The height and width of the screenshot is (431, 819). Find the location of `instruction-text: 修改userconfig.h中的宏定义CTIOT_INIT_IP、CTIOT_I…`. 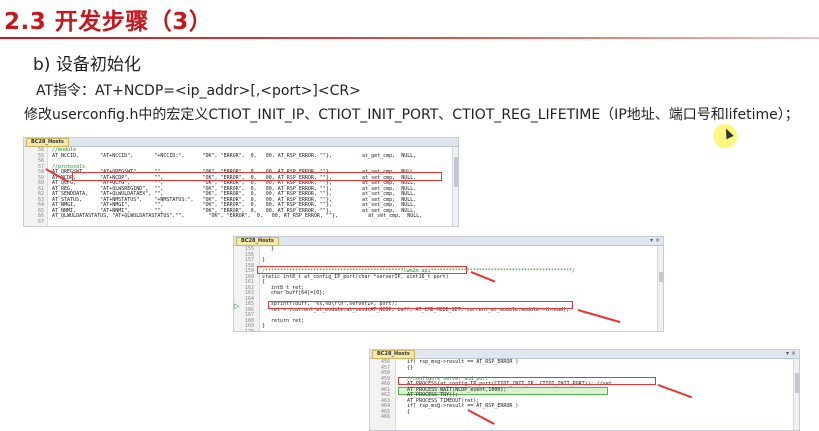

instruction-text: 修改userconfig.h中的宏定义CTIOT_INIT_IP、CTIOT_I… is located at coordinates (411, 115).